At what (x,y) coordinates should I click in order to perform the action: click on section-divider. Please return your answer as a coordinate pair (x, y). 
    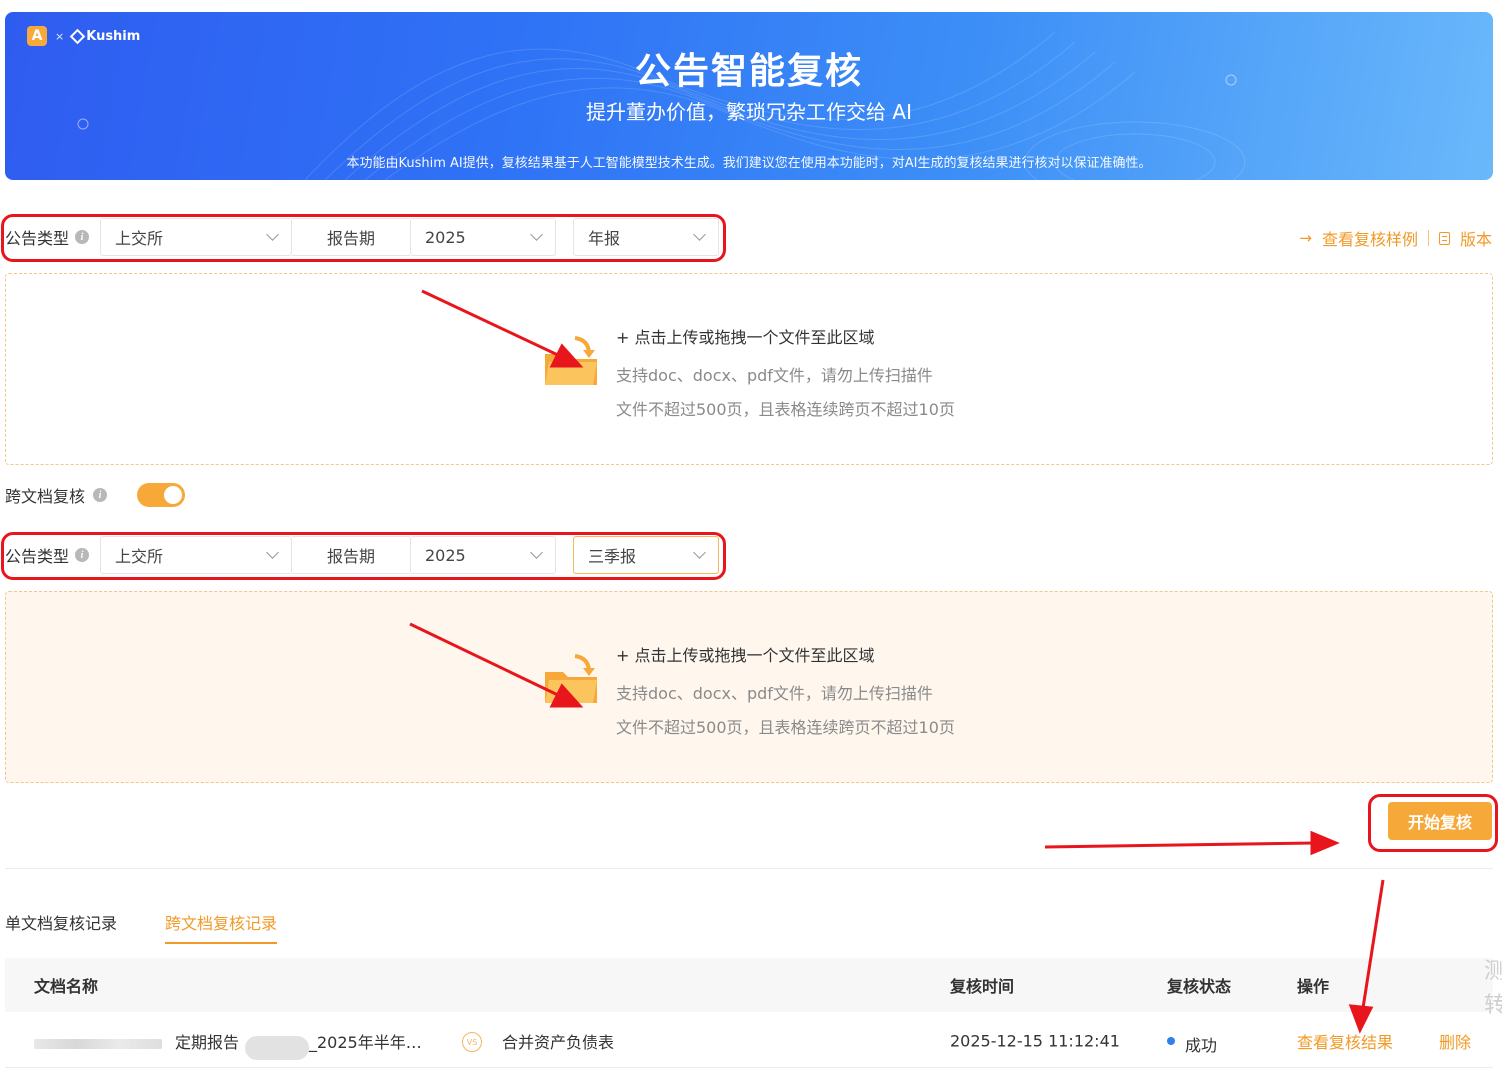
    Looking at the image, I should click on (749, 868).